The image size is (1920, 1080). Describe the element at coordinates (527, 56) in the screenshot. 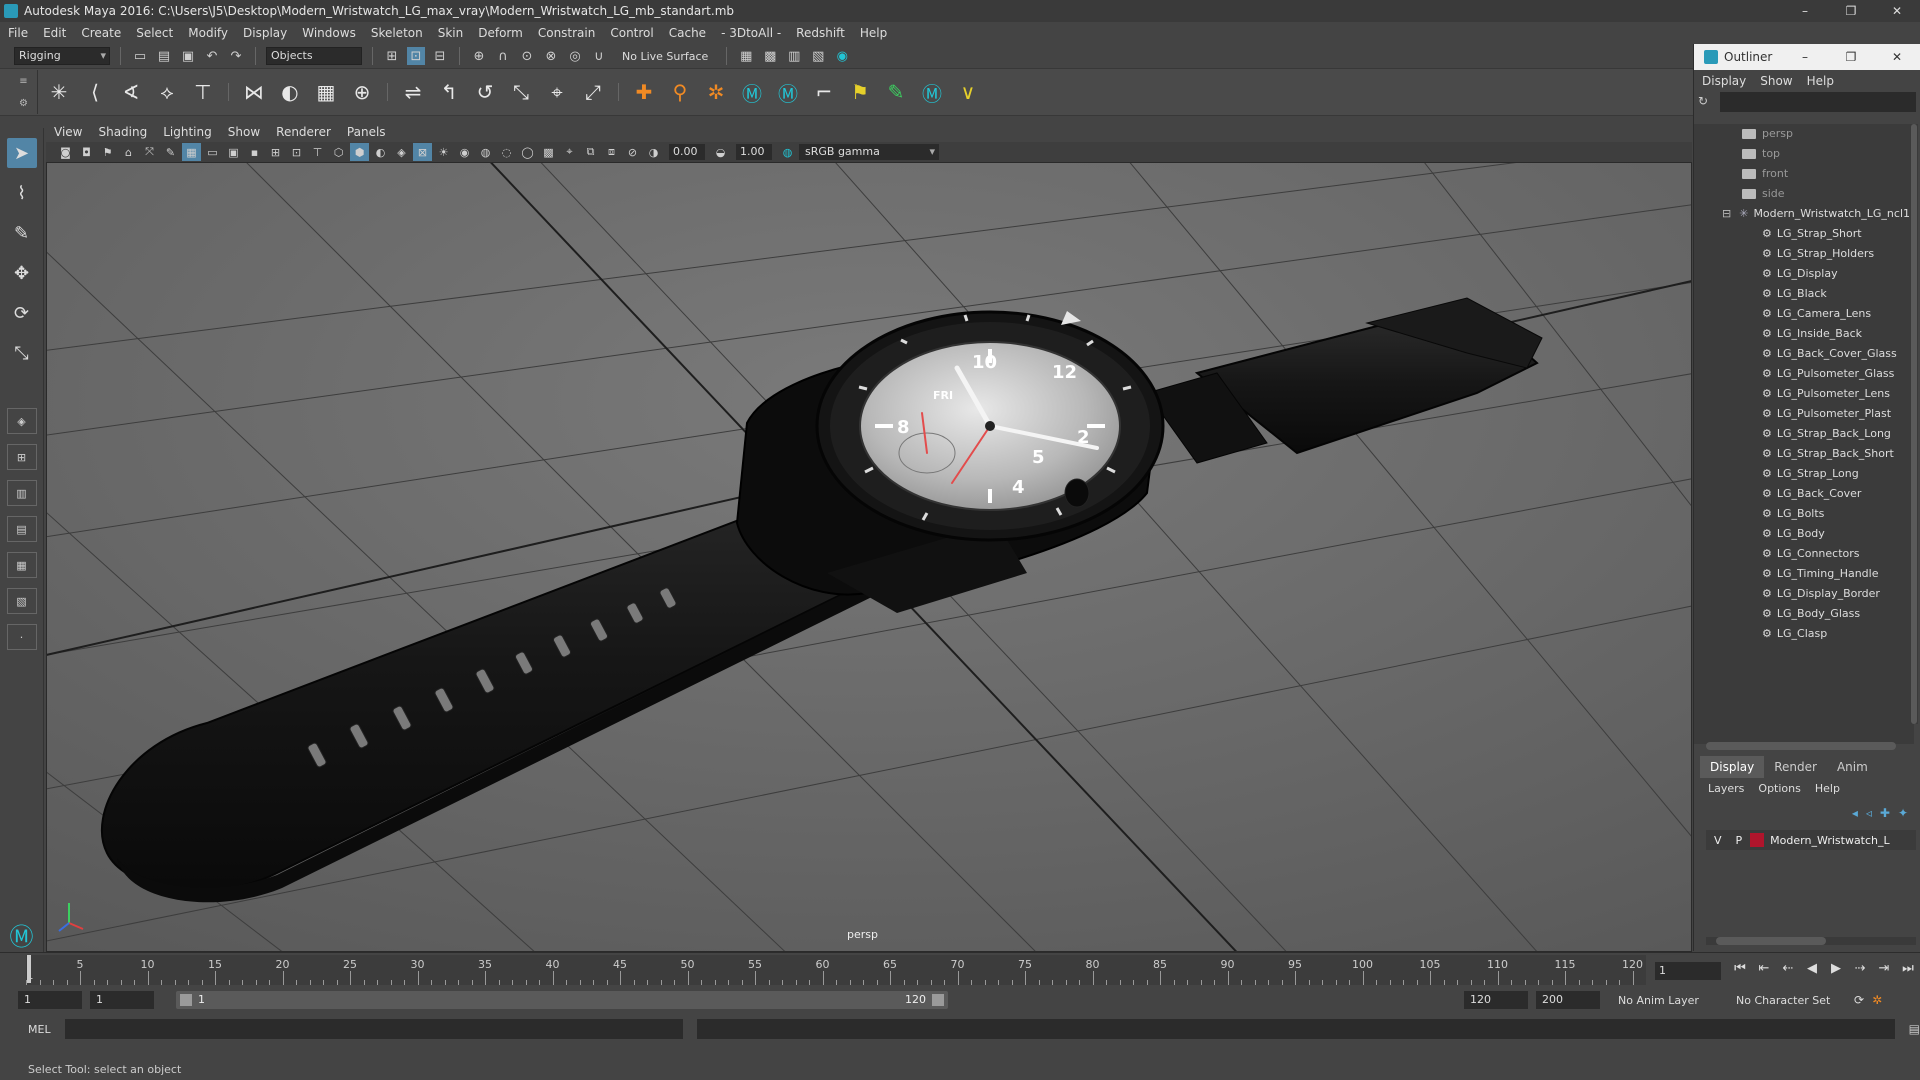

I see `snap-point-icon: ⊙` at that location.